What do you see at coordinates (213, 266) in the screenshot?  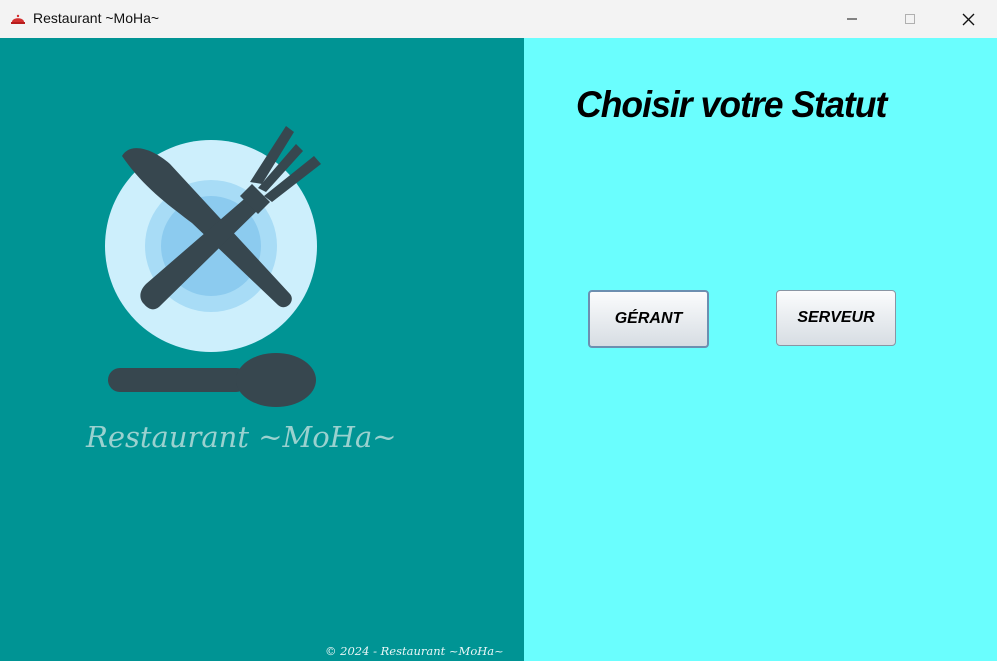 I see `plate-cutlery-icon` at bounding box center [213, 266].